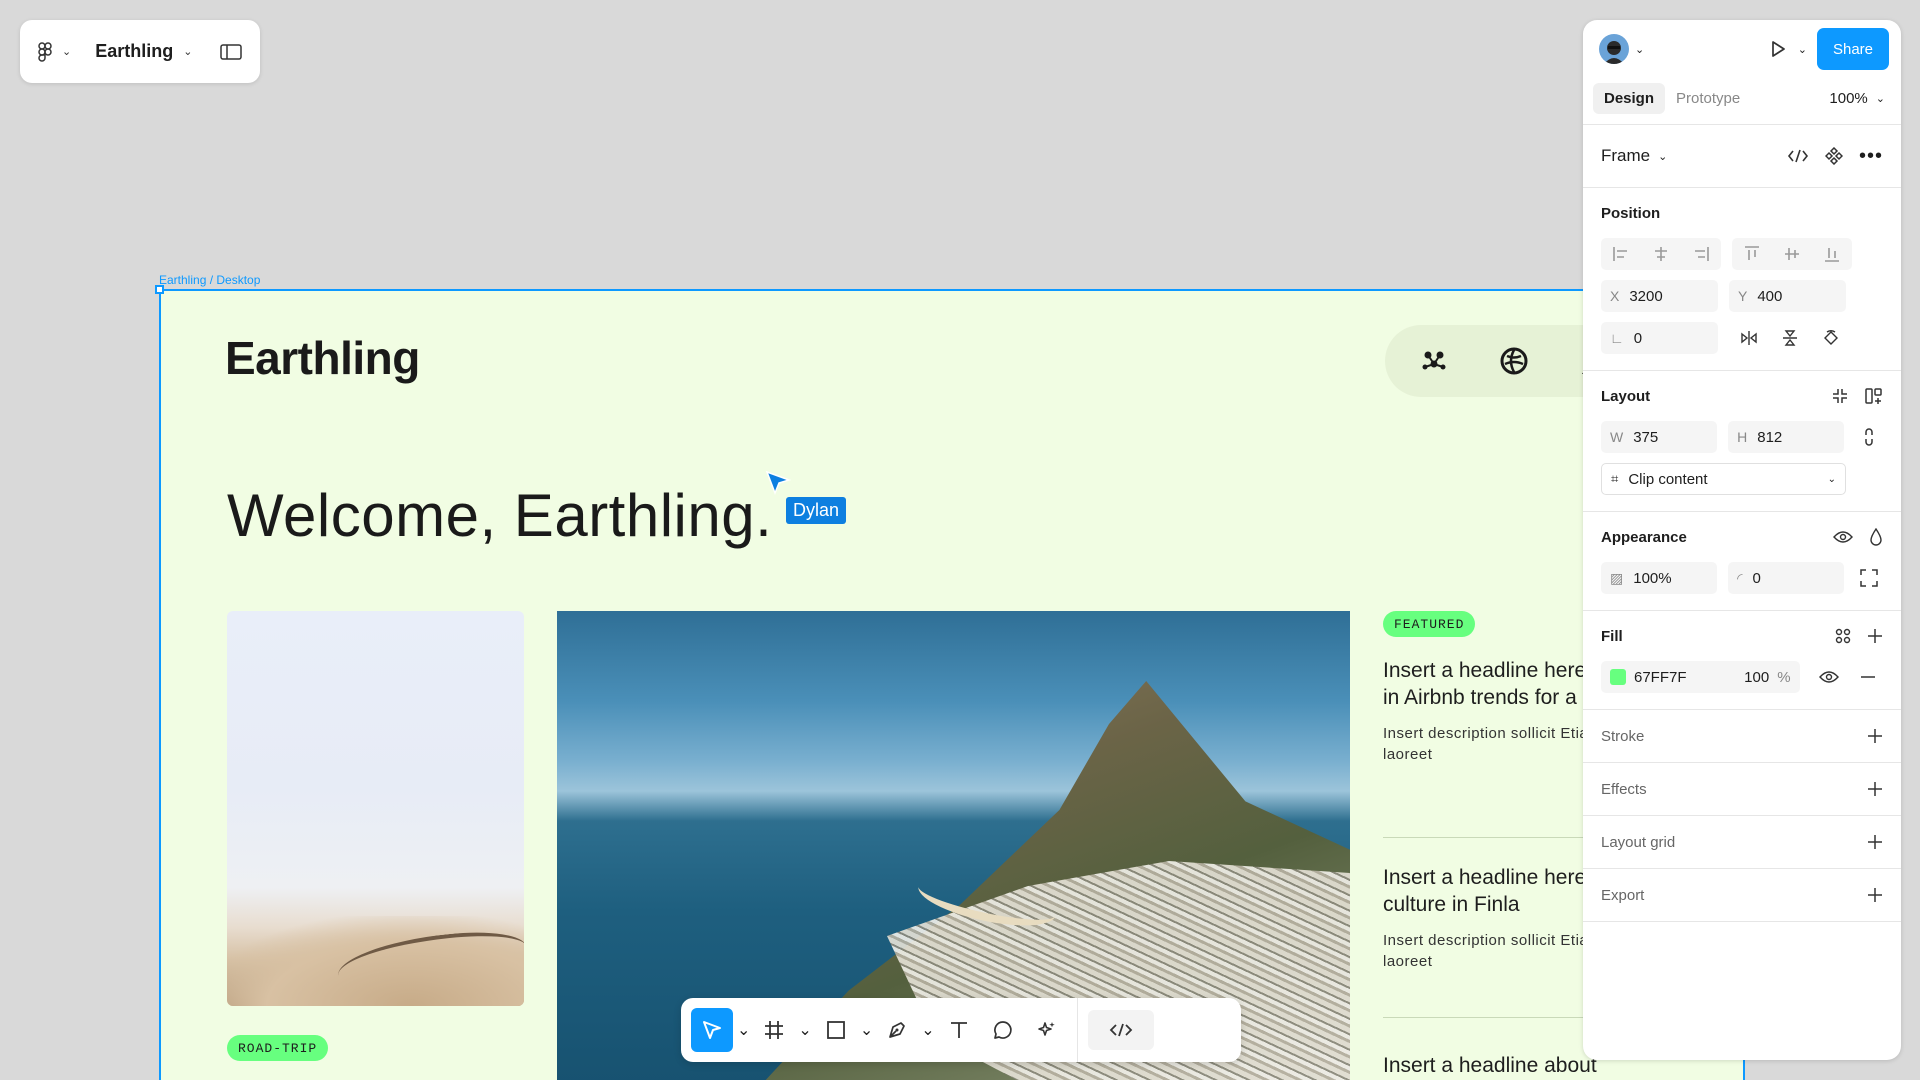  Describe the element at coordinates (1742, 651) in the screenshot. I see `fill-section: Fill 67FF7F 100 %` at that location.